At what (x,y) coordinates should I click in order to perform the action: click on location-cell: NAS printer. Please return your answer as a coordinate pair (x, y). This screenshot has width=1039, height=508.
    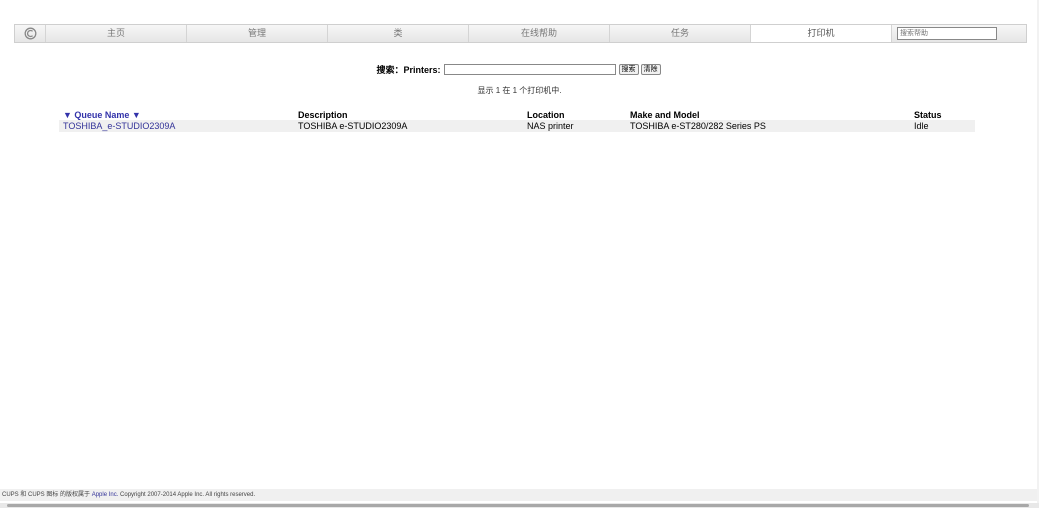
    Looking at the image, I should click on (550, 126).